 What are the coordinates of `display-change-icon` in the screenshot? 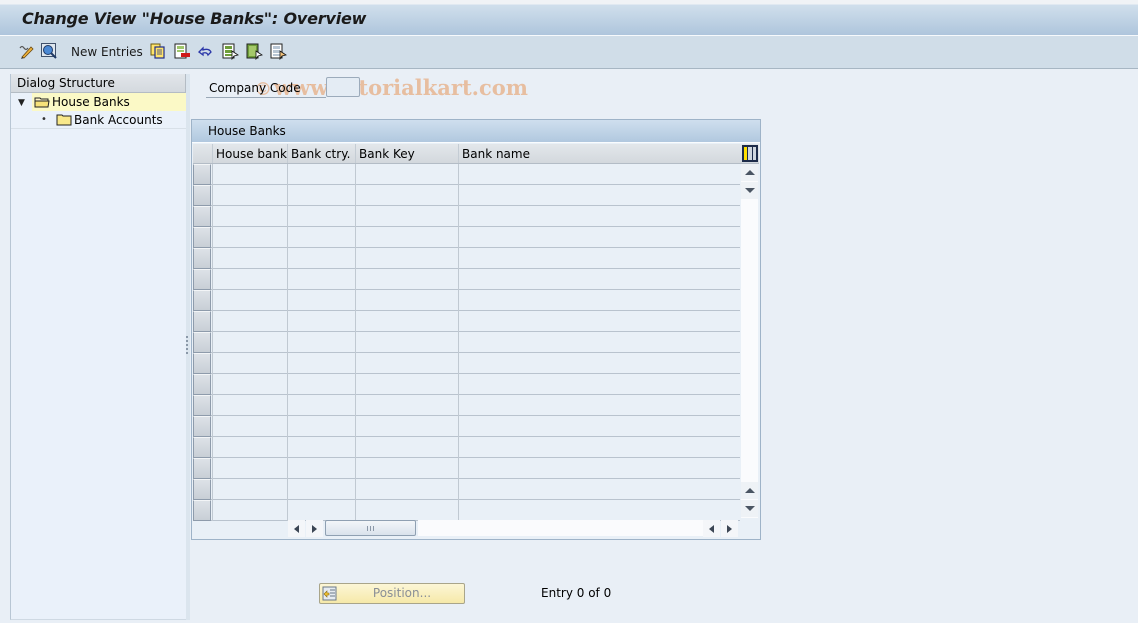 It's located at (26, 51).